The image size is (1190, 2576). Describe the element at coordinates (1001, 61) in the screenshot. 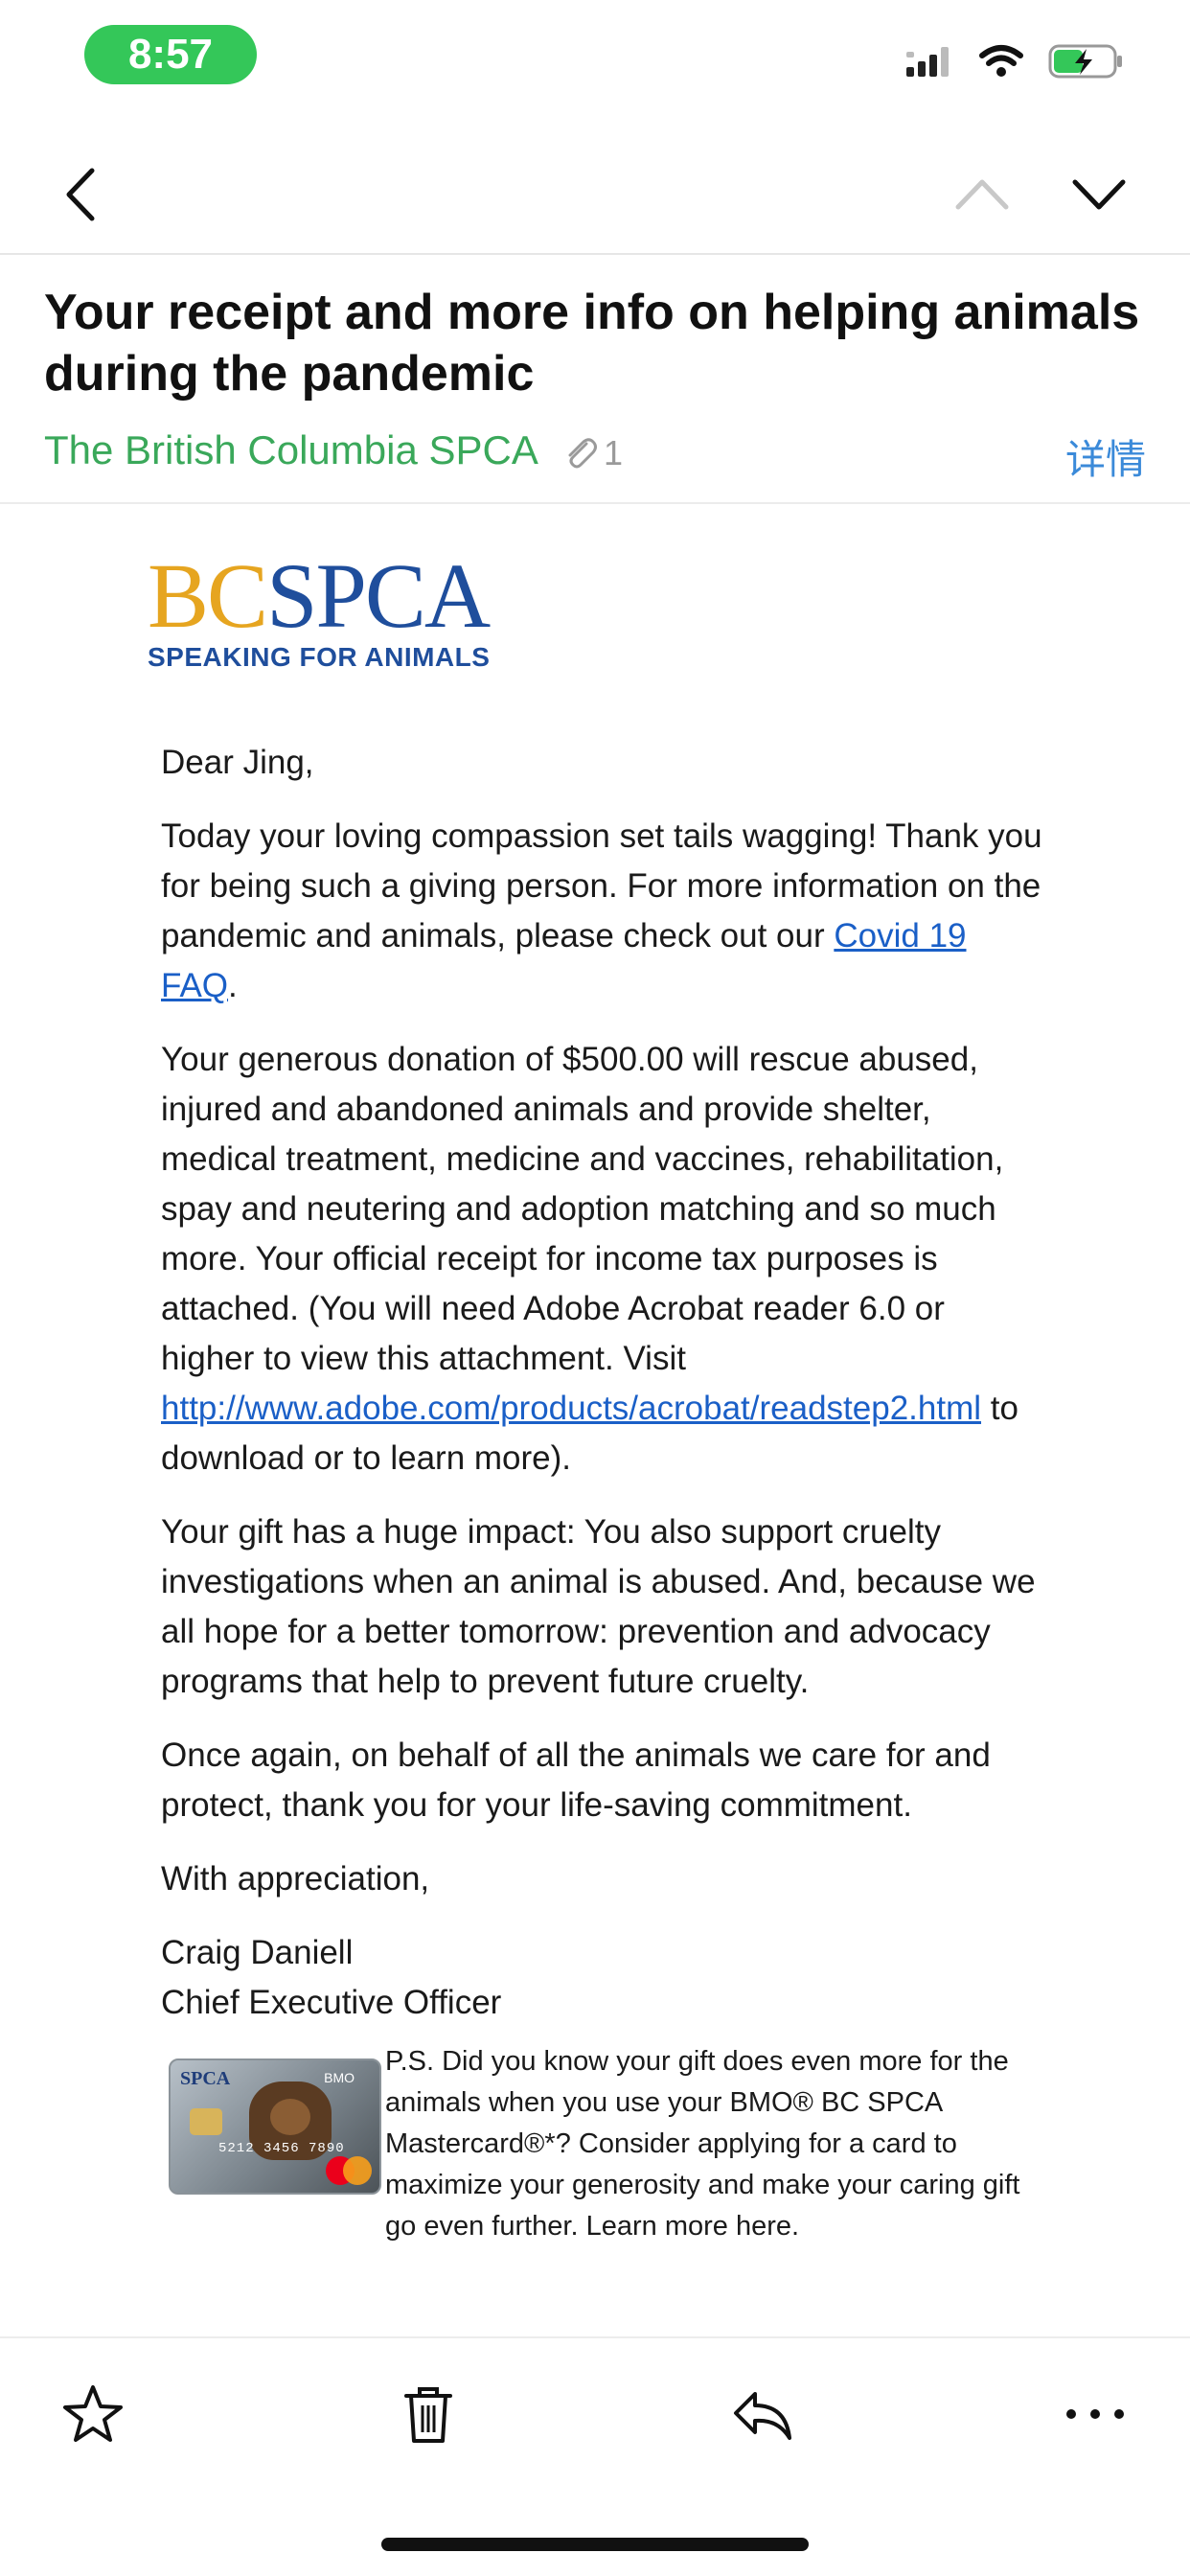

I see `wifi-icon` at that location.